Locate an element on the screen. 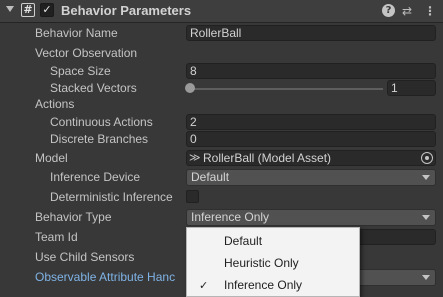 Image resolution: width=443 pixels, height=297 pixels. model-row: Model ≫ RollerBall (Model Asset) is located at coordinates (221, 158).